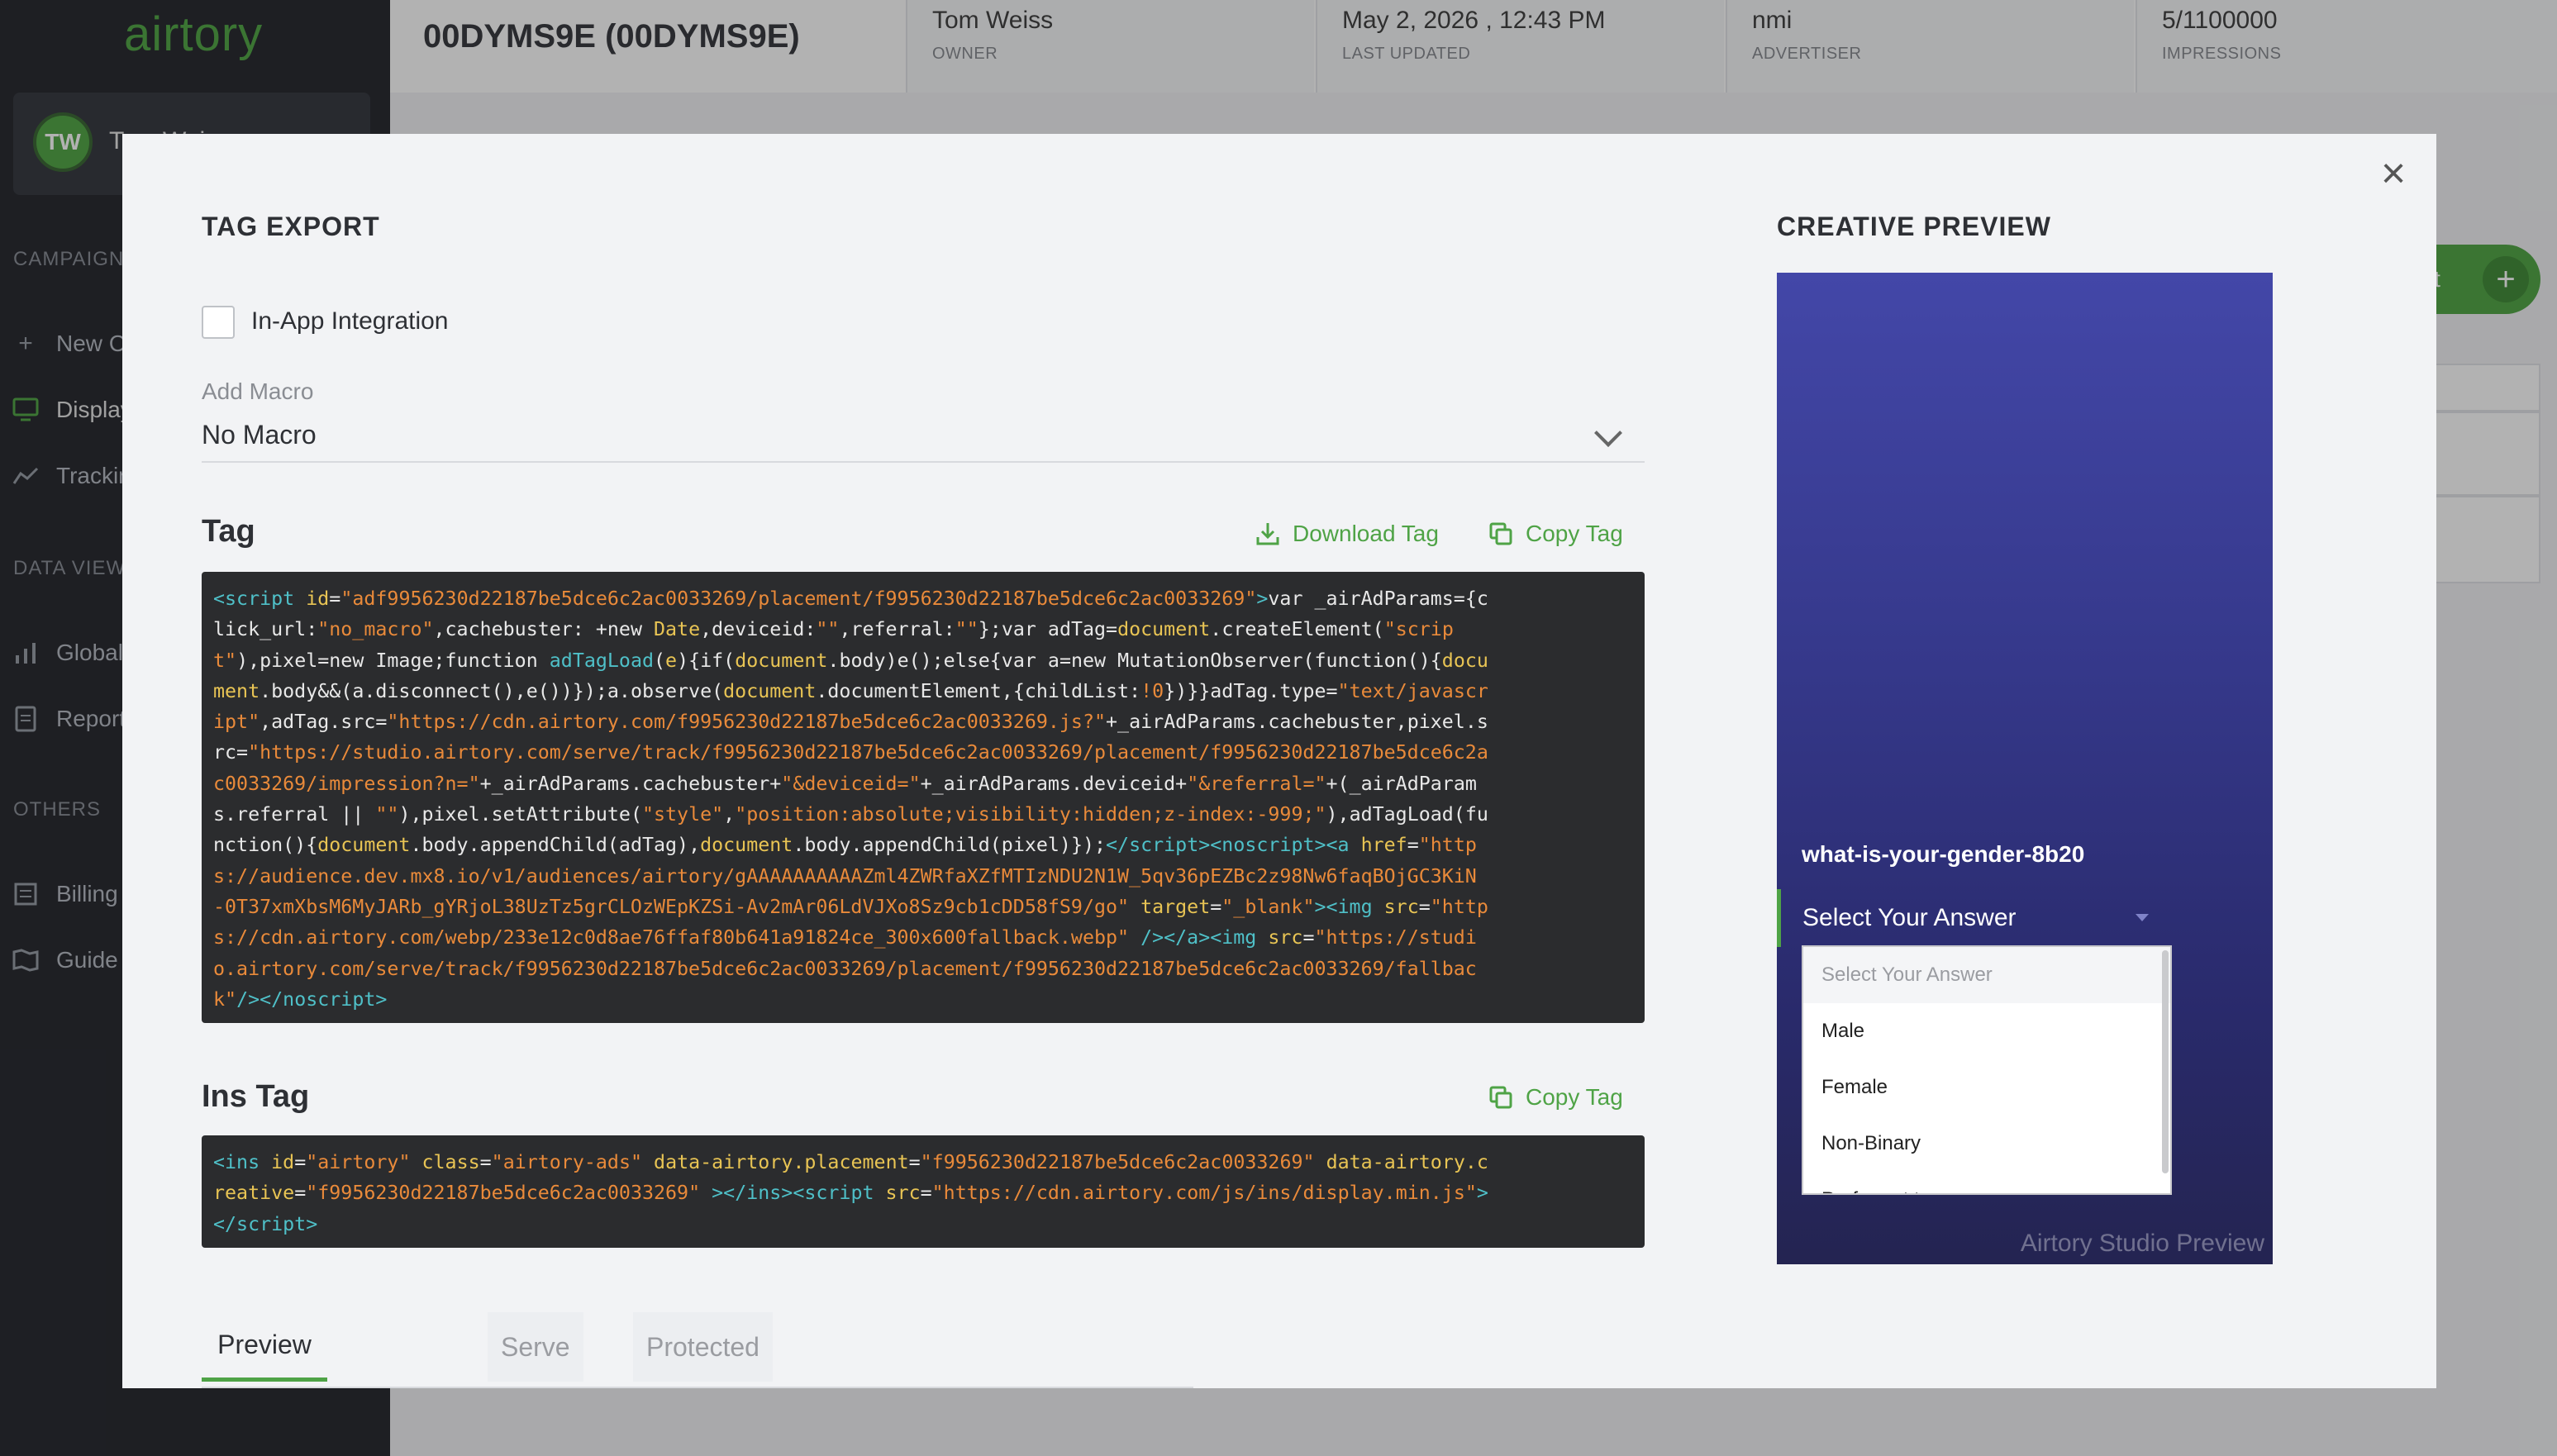  I want to click on modal-title: TAG EXPORT, so click(291, 226).